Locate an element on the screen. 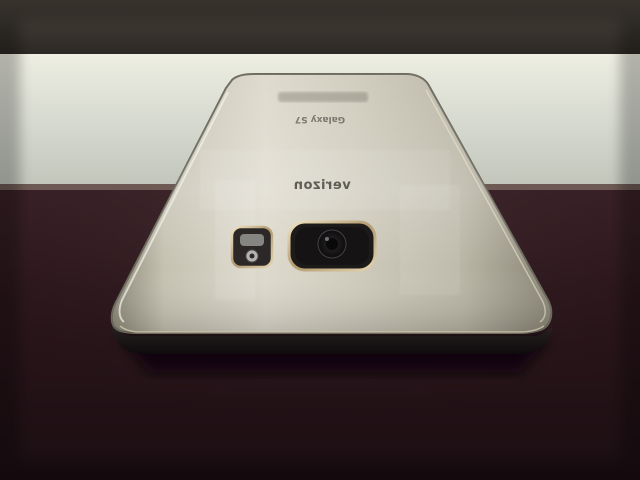 Image resolution: width=640 pixels, height=480 pixels. flash-module is located at coordinates (252, 247).